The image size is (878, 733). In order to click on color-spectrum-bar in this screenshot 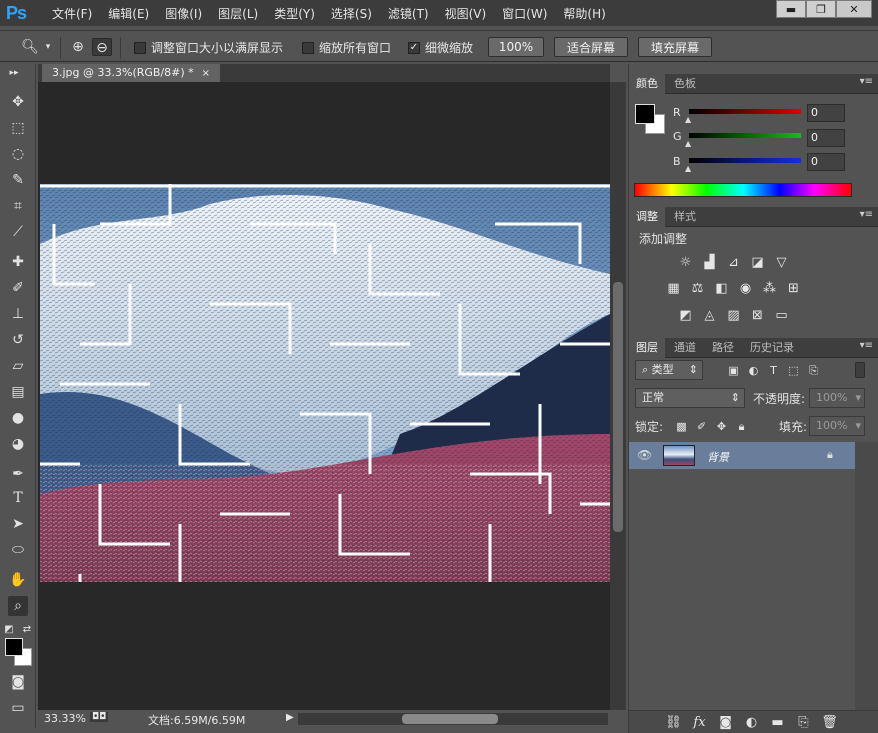, I will do `click(743, 190)`.